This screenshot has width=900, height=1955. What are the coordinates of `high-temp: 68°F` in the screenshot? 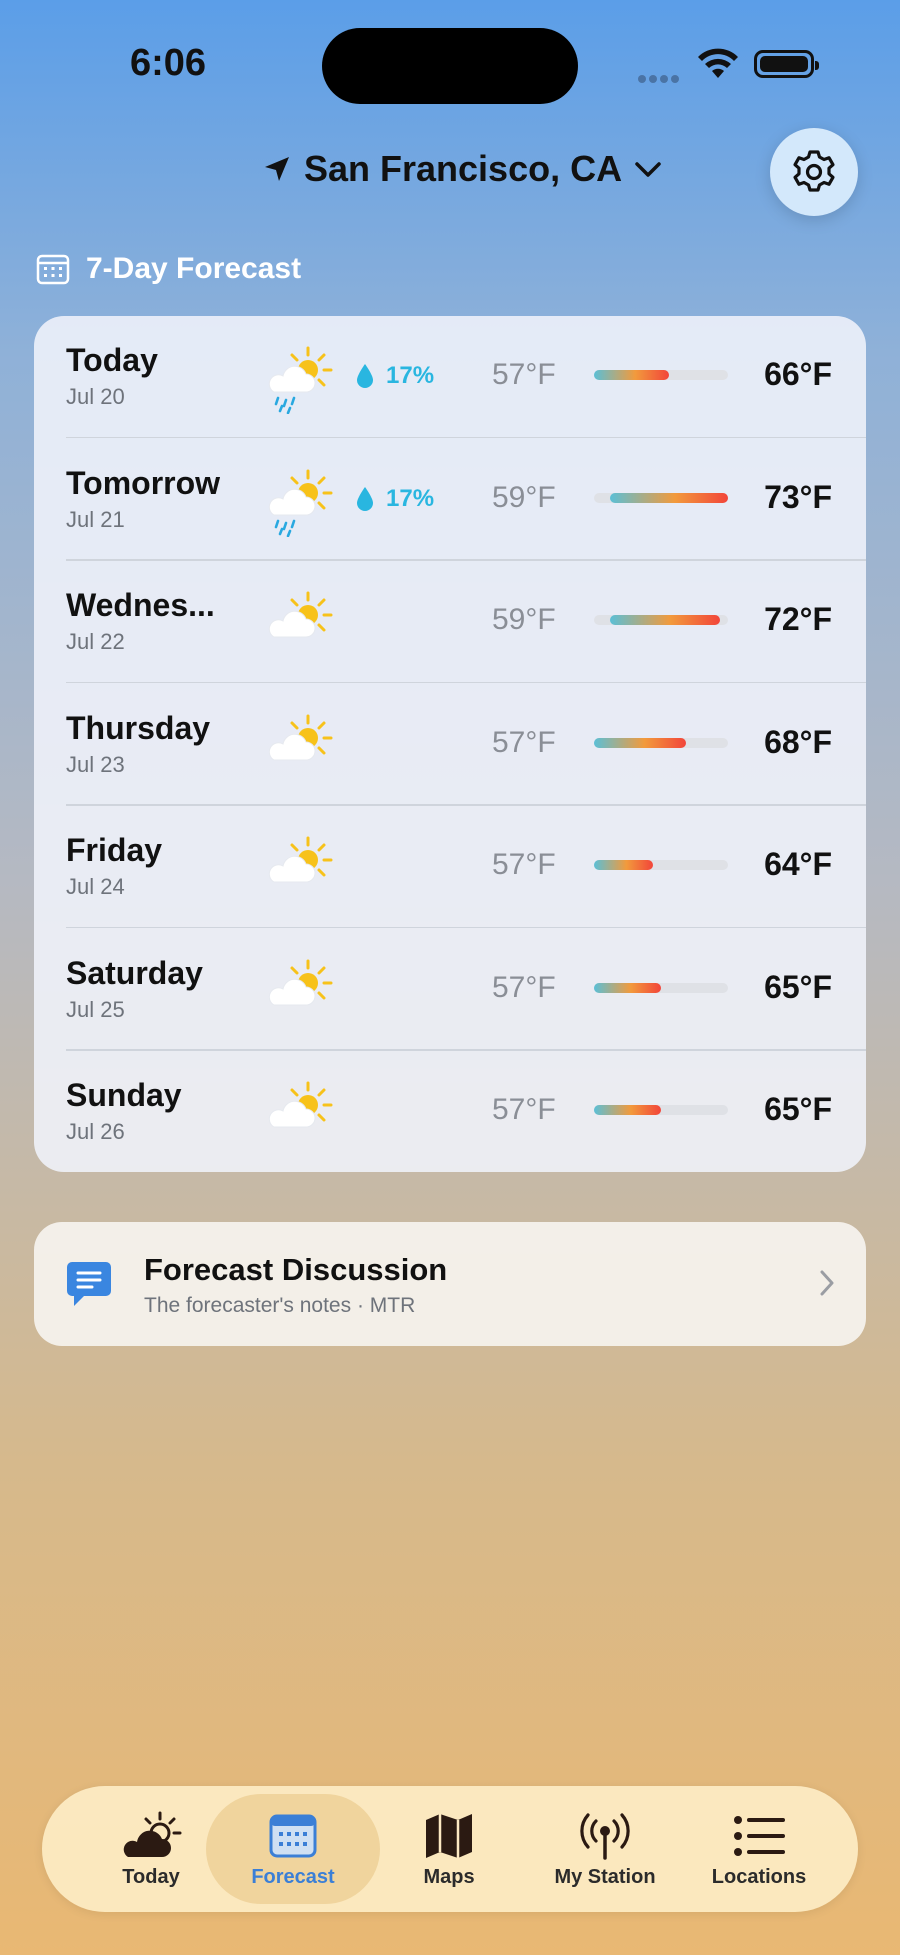 It's located at (798, 741).